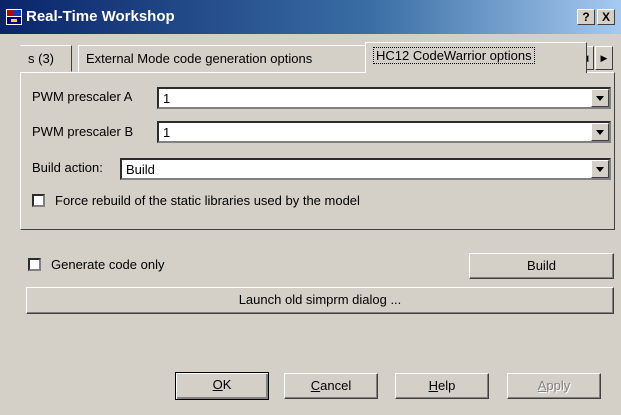  I want to click on pwm-b-value: 1, so click(167, 132).